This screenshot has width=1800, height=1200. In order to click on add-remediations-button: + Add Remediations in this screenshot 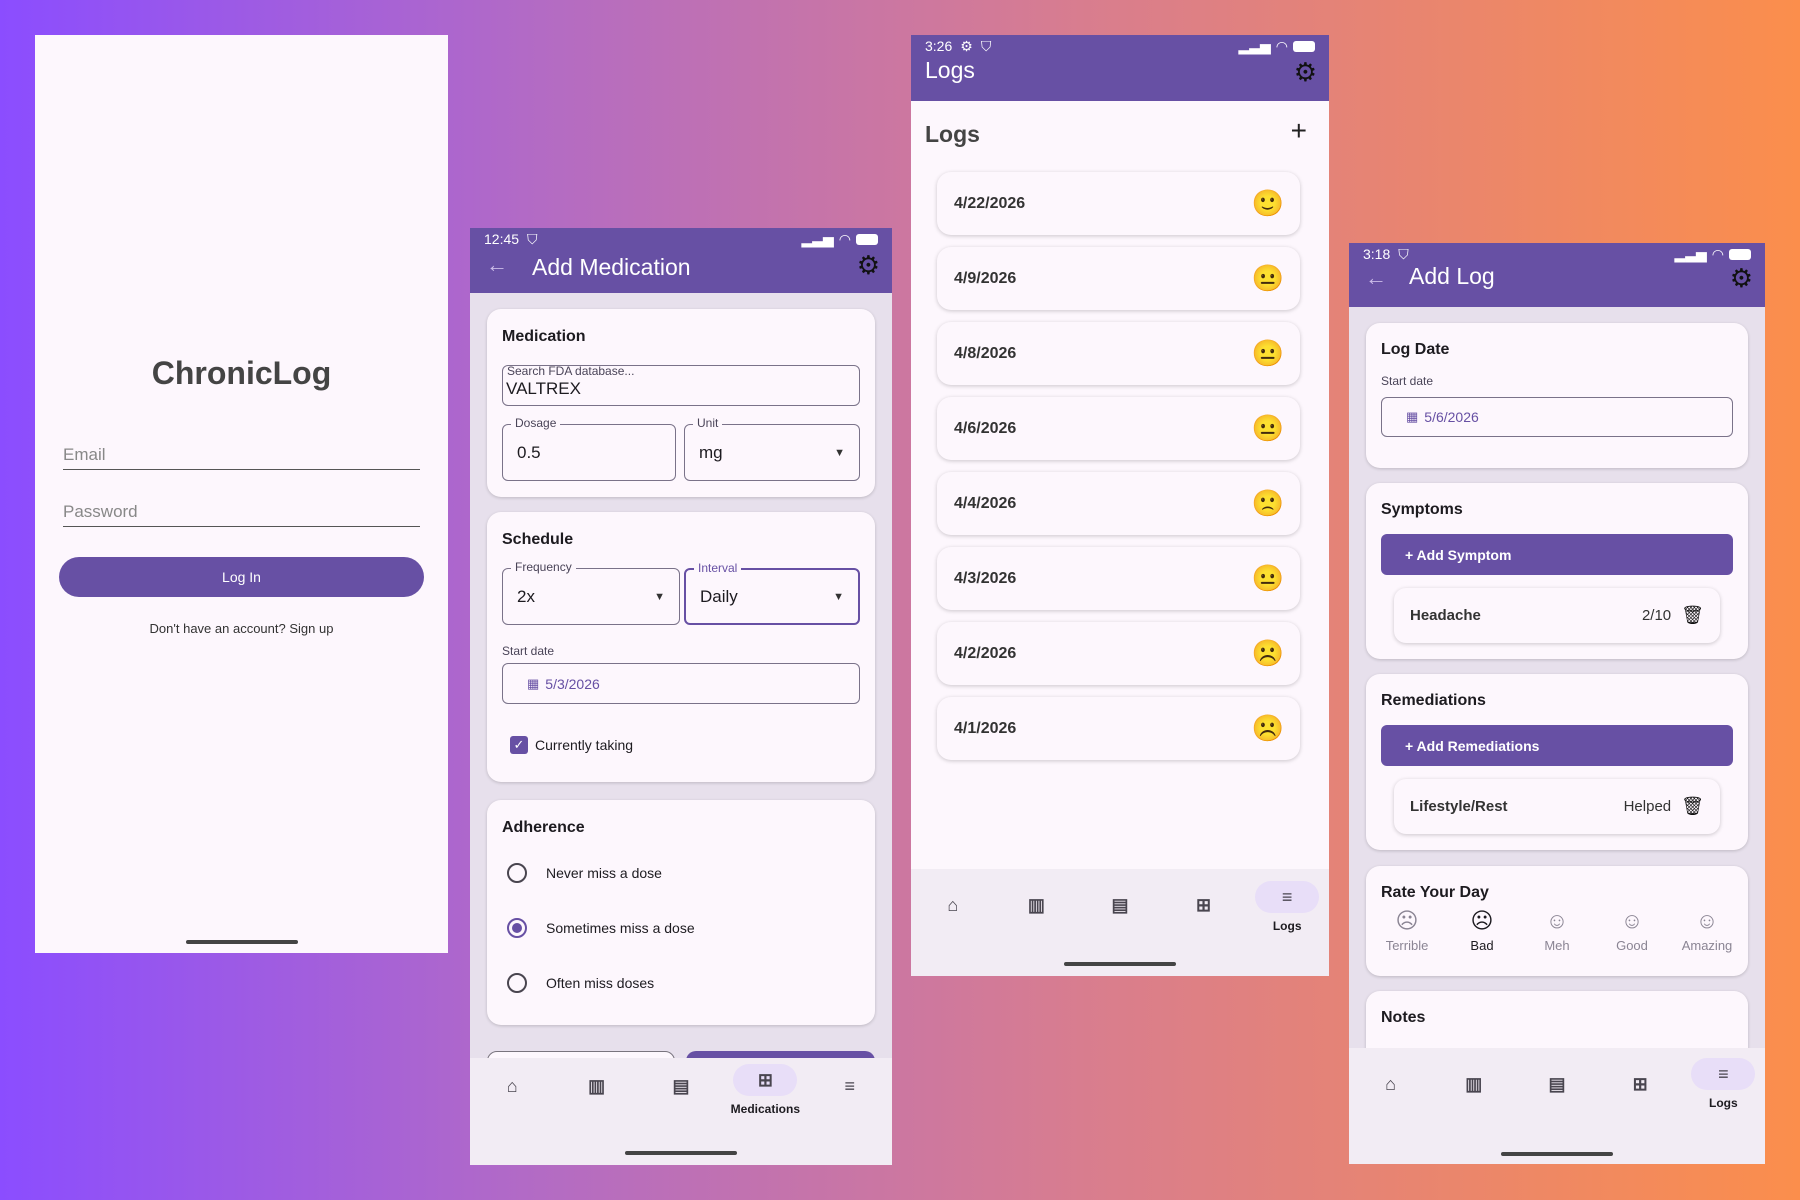, I will do `click(1557, 745)`.